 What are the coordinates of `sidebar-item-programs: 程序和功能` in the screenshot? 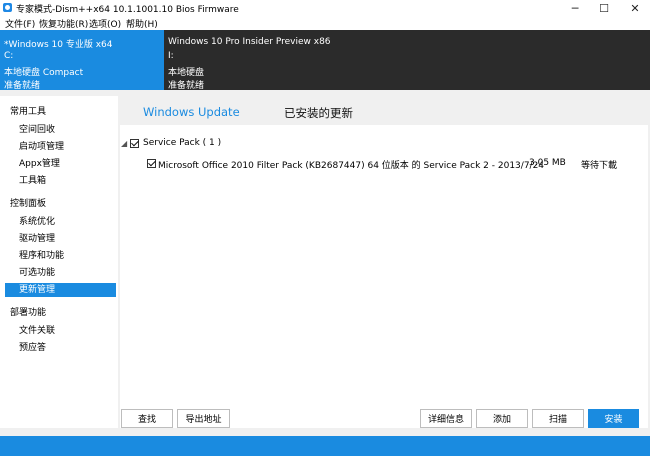 It's located at (60, 256).